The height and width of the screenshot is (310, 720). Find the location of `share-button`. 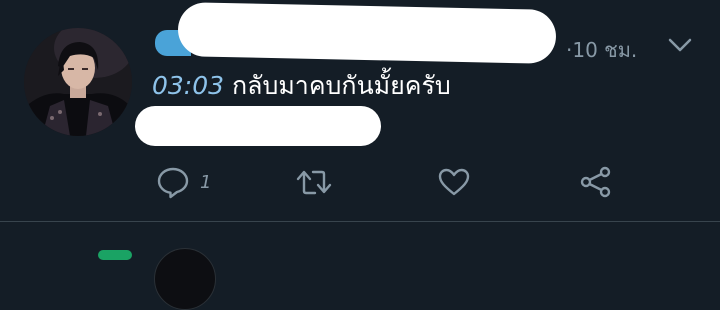

share-button is located at coordinates (596, 182).